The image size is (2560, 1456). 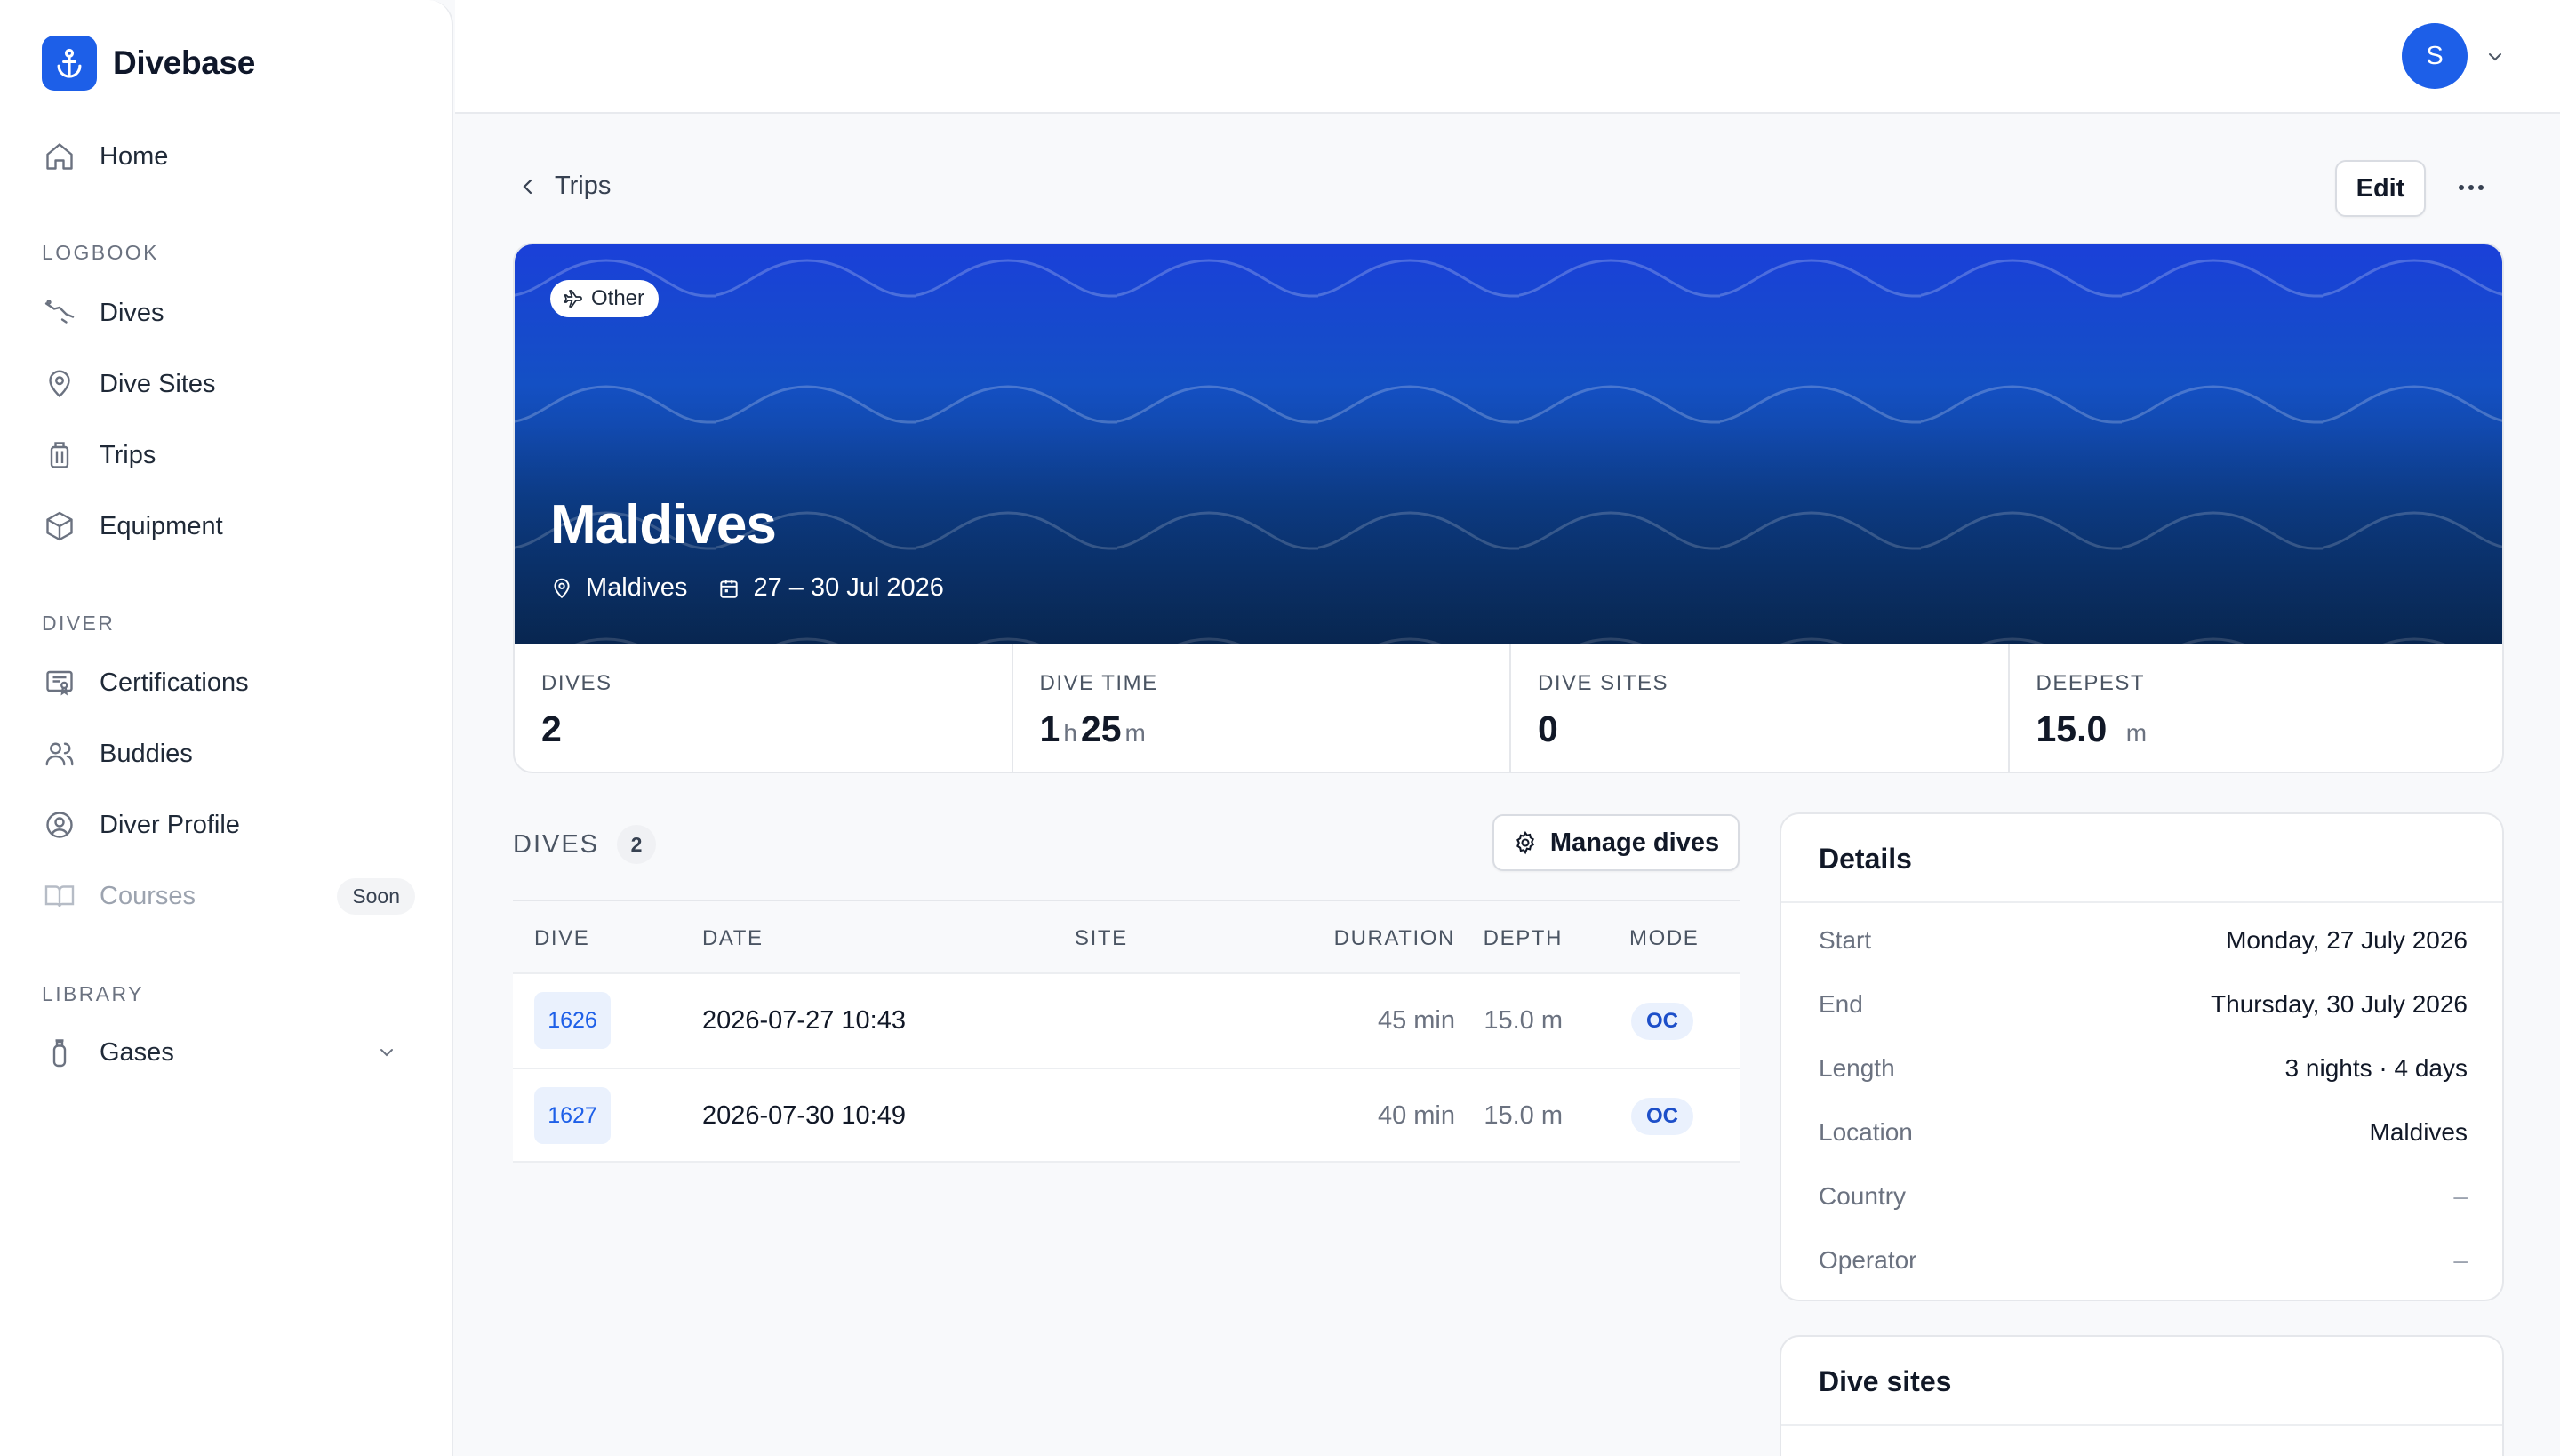 I want to click on stat-label: DIVES, so click(x=576, y=683).